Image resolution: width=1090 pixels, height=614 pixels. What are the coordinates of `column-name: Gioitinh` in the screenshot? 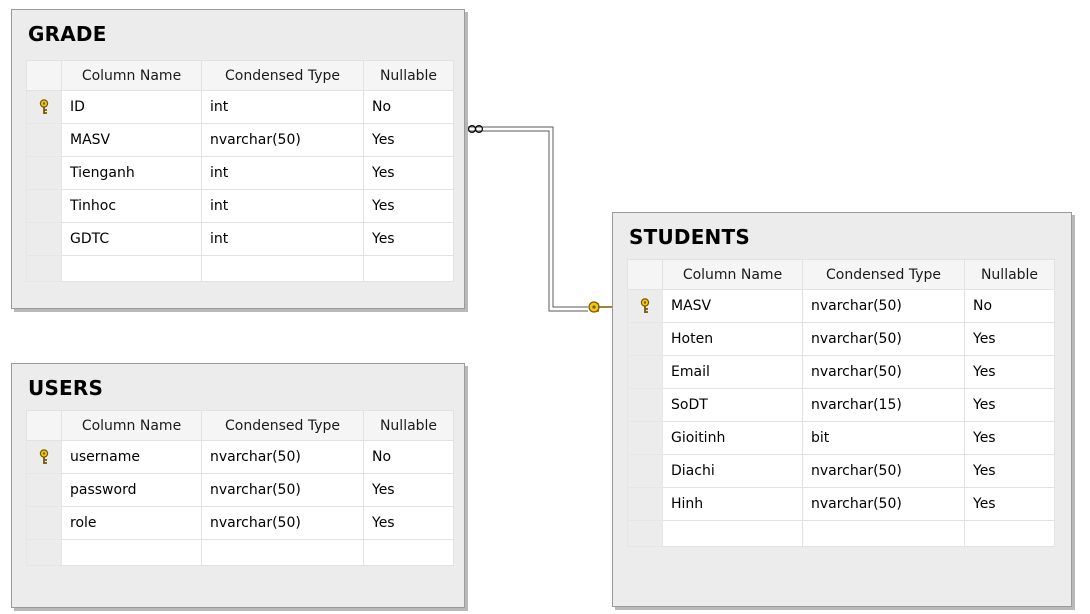 It's located at (732, 438).